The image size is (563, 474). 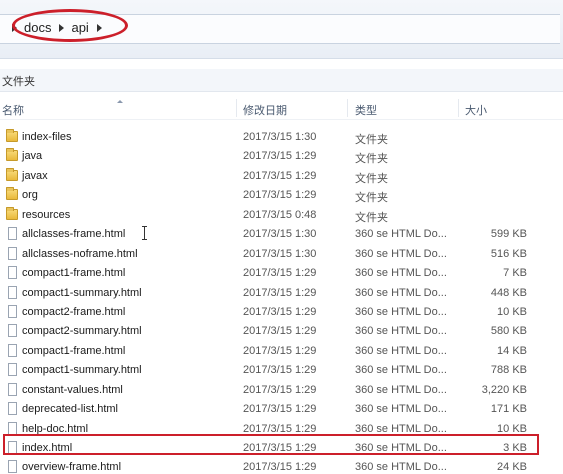 What do you see at coordinates (37, 27) in the screenshot?
I see `breadcrumb-docs: docs` at bounding box center [37, 27].